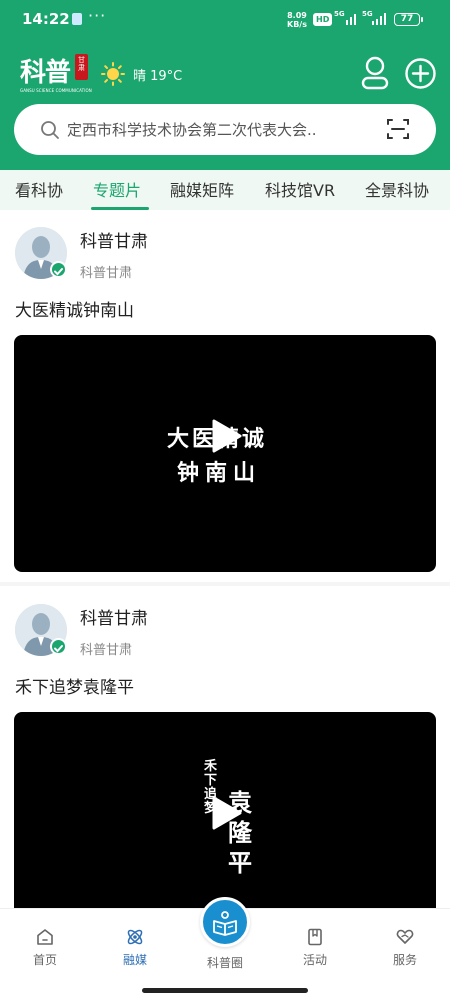 This screenshot has width=450, height=999. I want to click on app-logo: 科普 甘肃 GANSU SCIENCE COMMUNICATION, so click(56, 73).